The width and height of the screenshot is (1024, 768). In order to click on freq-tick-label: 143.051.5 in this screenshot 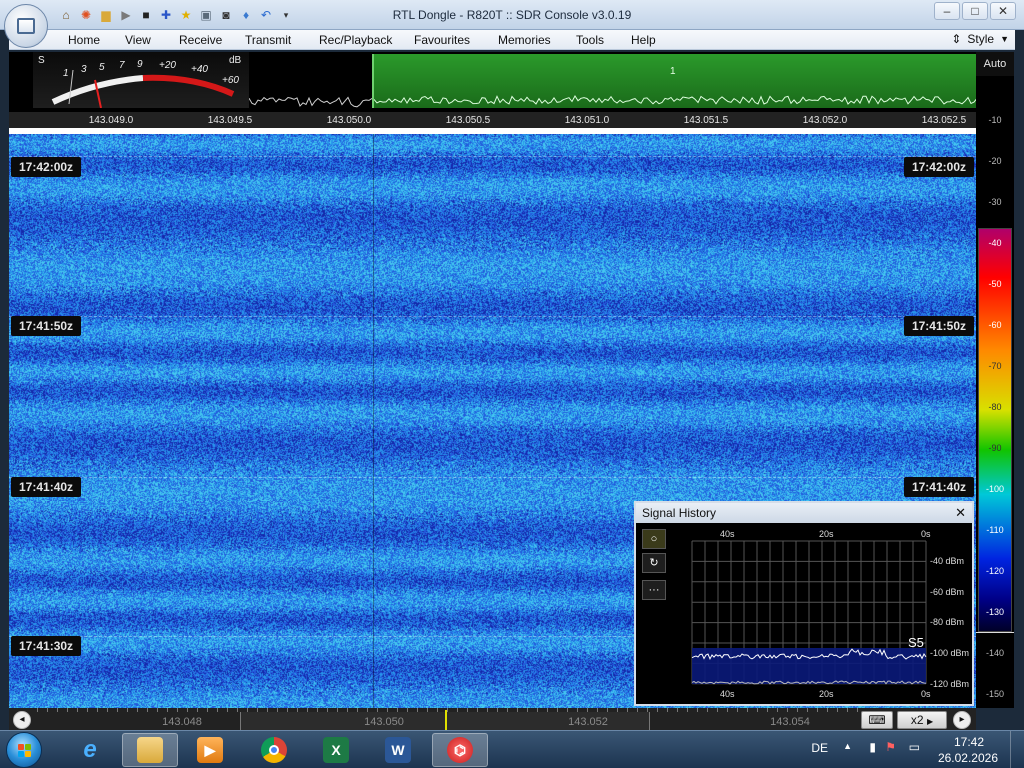, I will do `click(706, 120)`.